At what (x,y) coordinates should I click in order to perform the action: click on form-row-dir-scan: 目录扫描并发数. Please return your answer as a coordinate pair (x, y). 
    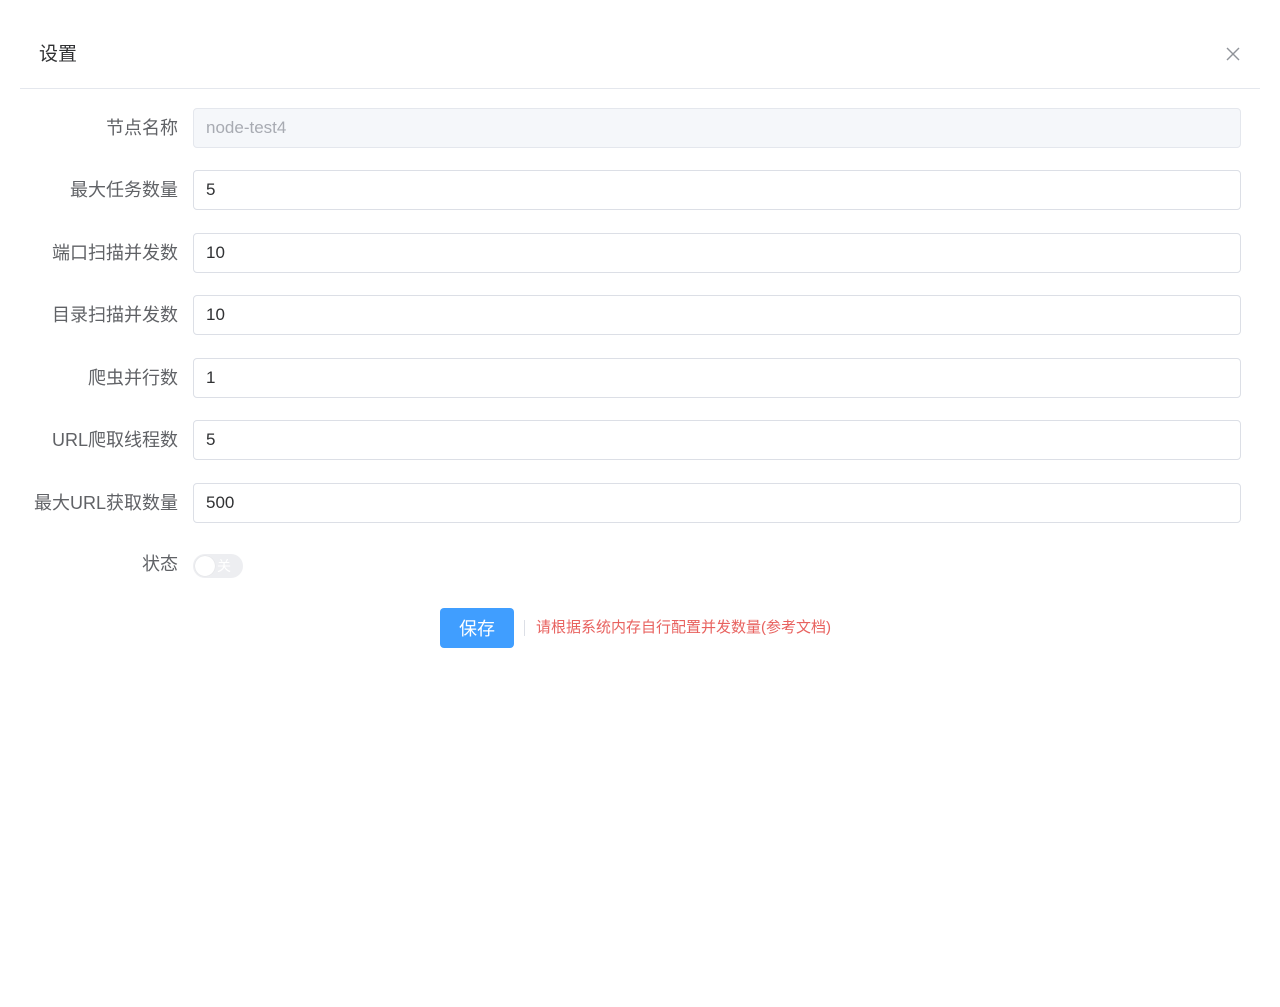
    Looking at the image, I should click on (640, 315).